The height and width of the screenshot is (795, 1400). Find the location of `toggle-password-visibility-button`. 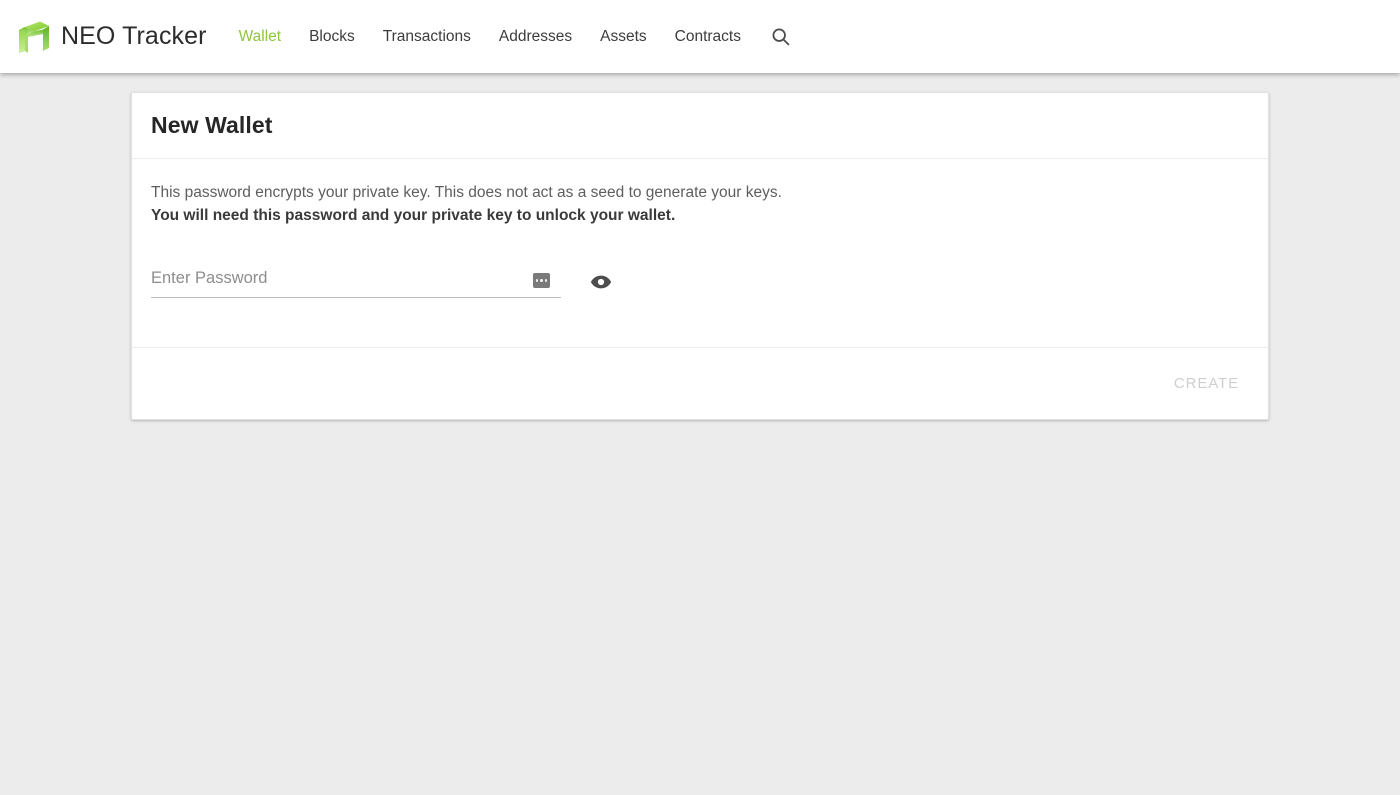

toggle-password-visibility-button is located at coordinates (601, 283).